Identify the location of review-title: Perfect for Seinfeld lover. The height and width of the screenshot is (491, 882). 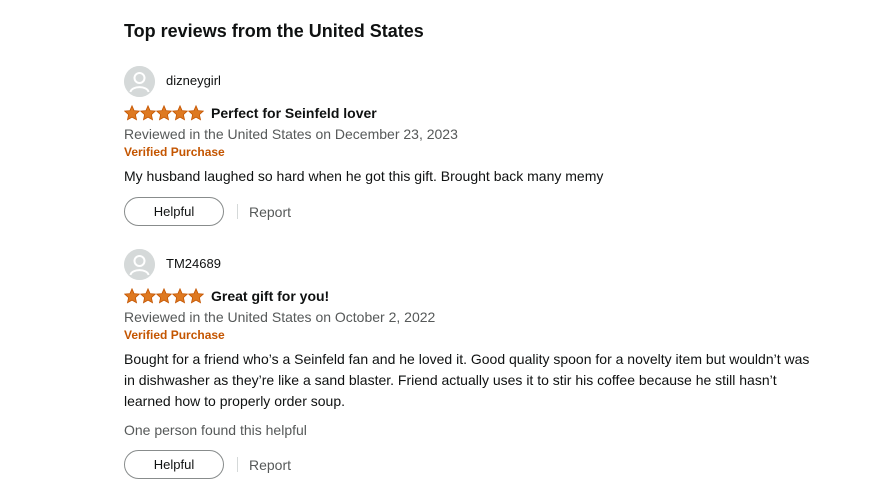
(294, 113).